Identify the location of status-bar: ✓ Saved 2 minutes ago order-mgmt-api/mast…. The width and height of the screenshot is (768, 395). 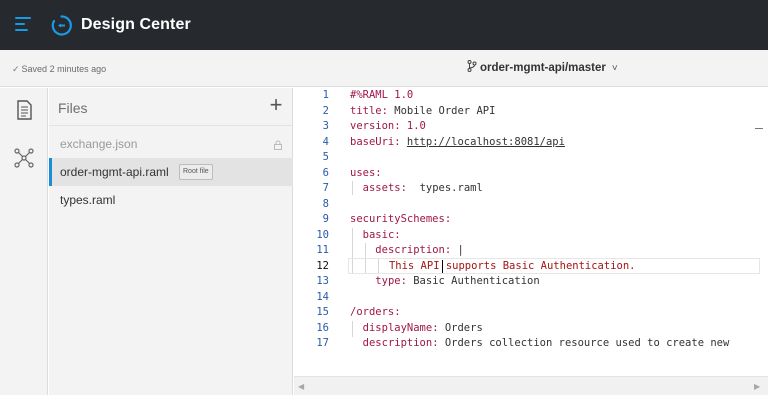
(384, 68).